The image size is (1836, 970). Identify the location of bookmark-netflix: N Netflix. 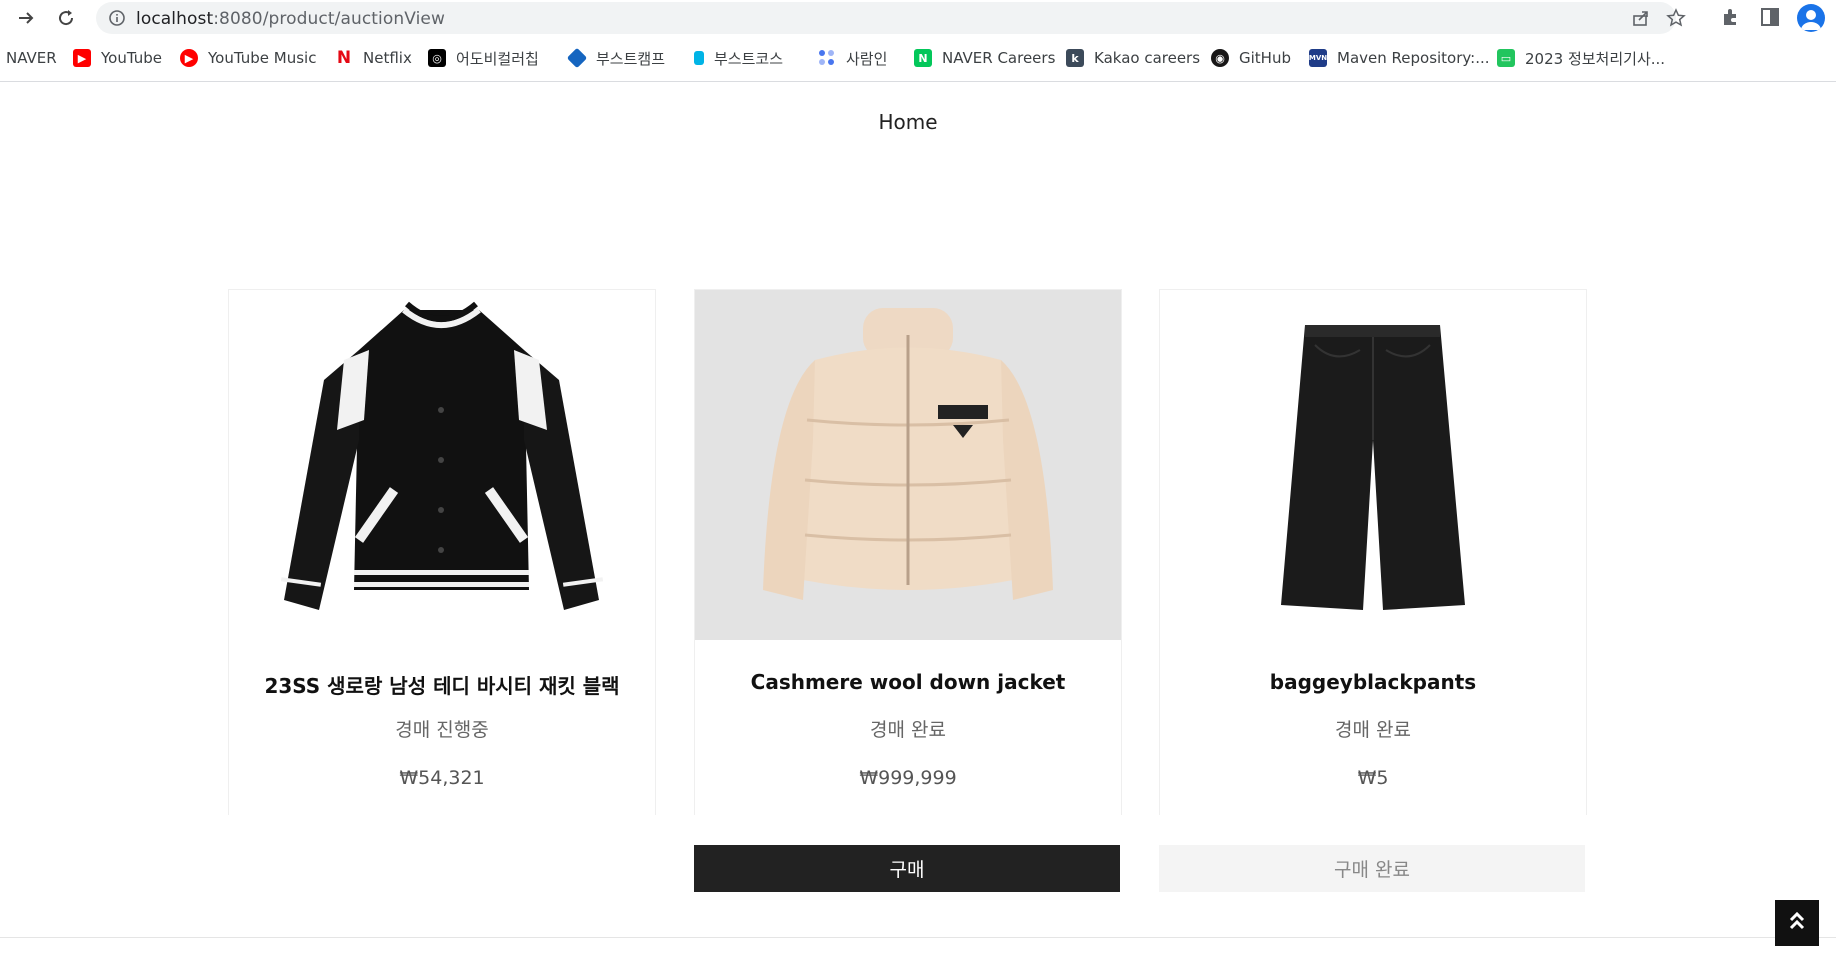
(373, 58).